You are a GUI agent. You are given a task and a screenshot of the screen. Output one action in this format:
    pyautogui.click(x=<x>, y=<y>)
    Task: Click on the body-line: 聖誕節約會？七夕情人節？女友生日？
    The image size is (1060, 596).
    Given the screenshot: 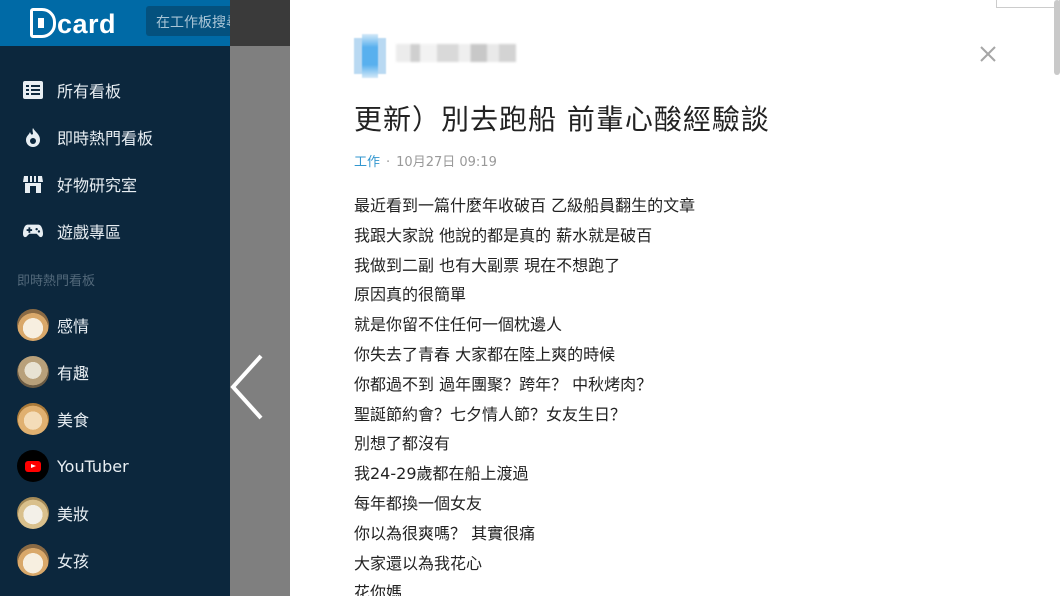 What is the action you would take?
    pyautogui.click(x=490, y=414)
    